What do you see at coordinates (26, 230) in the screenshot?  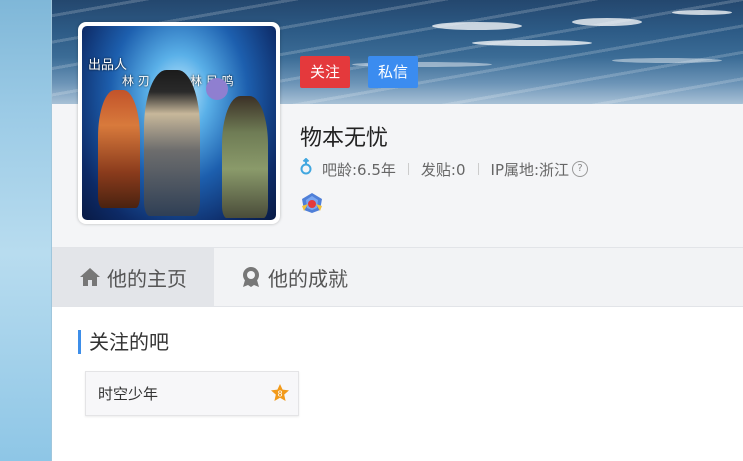 I see `page-background-left` at bounding box center [26, 230].